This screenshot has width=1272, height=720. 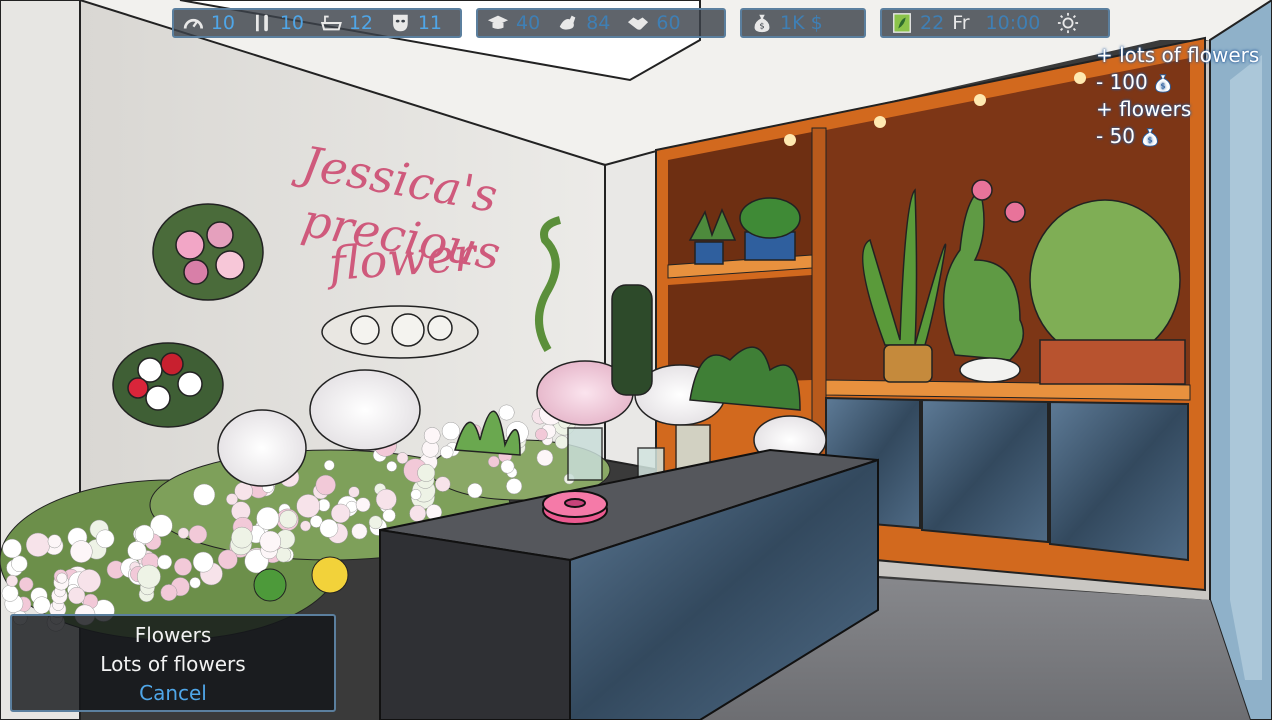 I want to click on energy-gauge-icon, so click(x=193, y=23).